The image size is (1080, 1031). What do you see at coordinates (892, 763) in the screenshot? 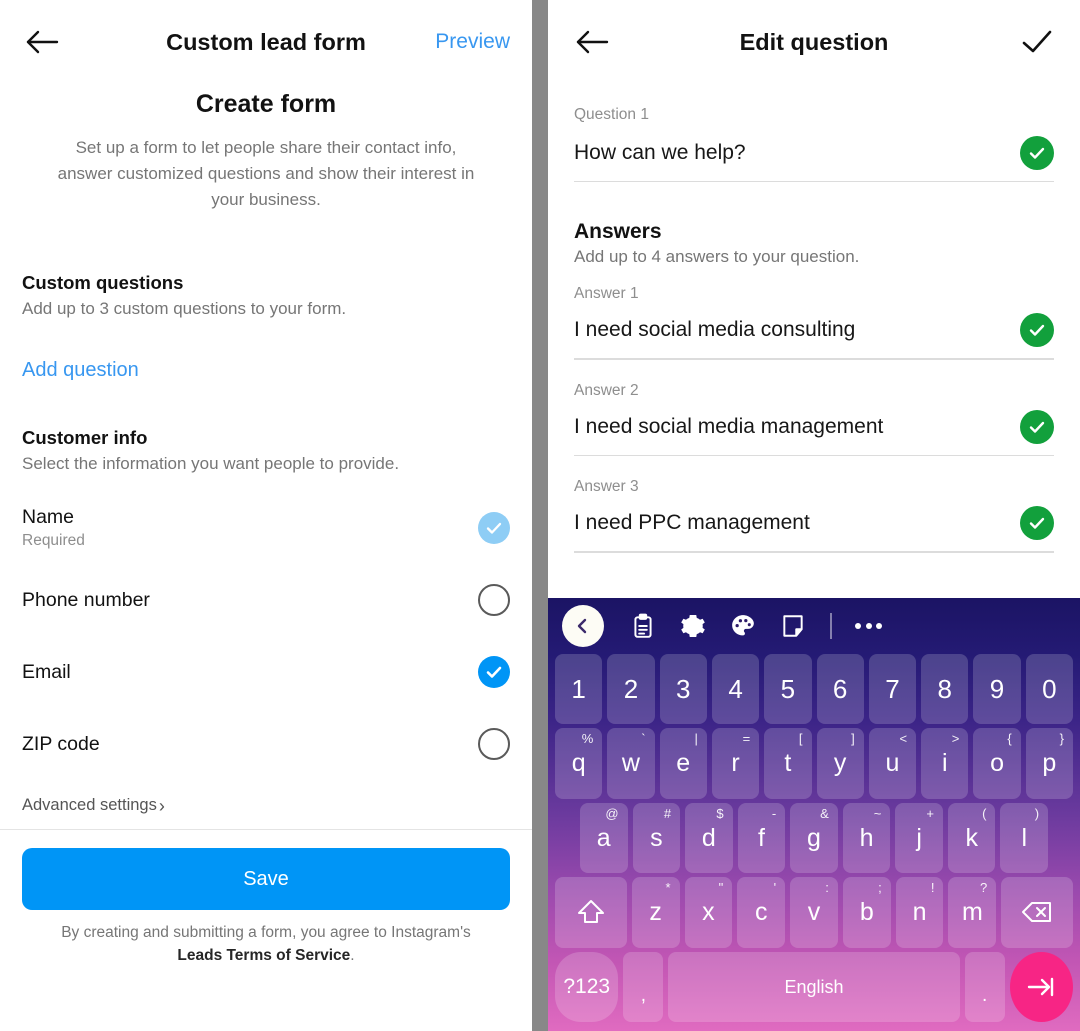
I see `key-u: < u` at bounding box center [892, 763].